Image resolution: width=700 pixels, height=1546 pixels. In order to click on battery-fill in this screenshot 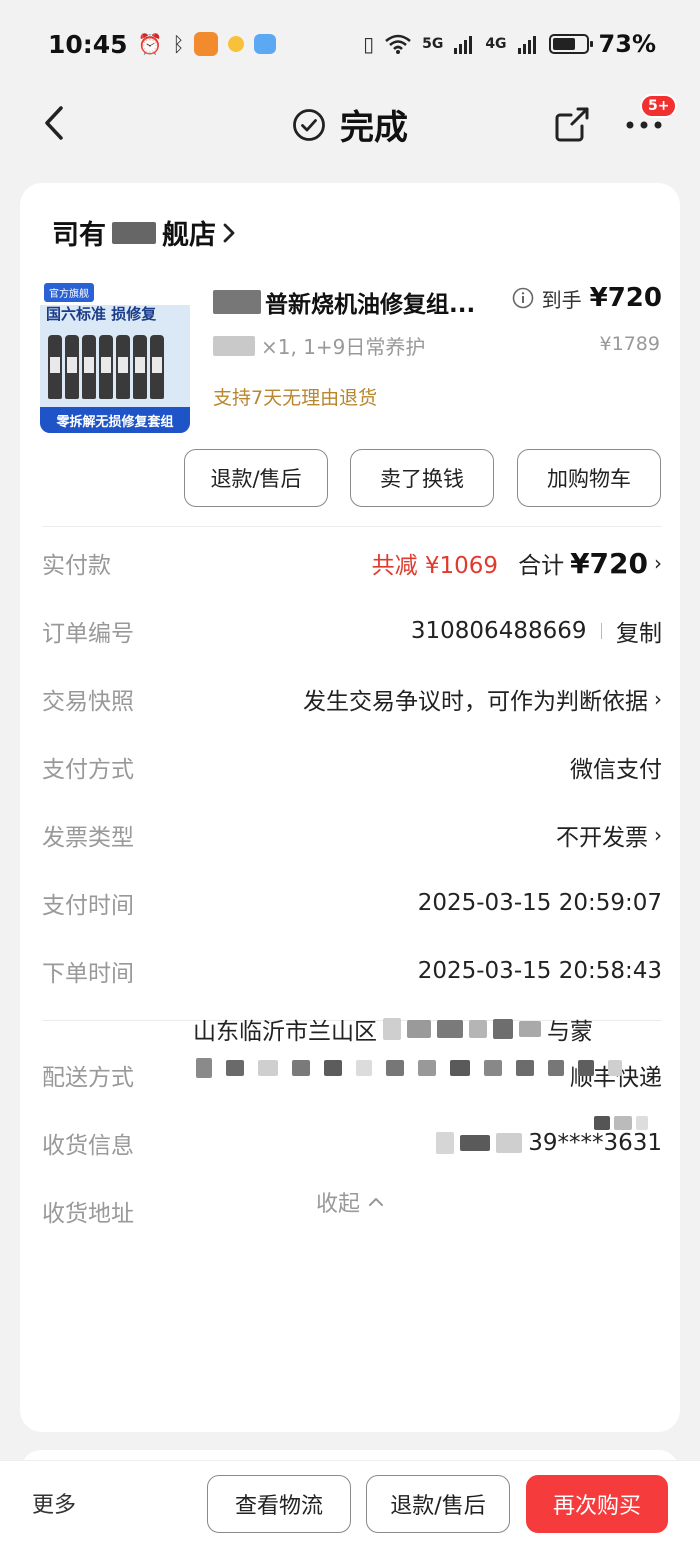, I will do `click(564, 44)`.